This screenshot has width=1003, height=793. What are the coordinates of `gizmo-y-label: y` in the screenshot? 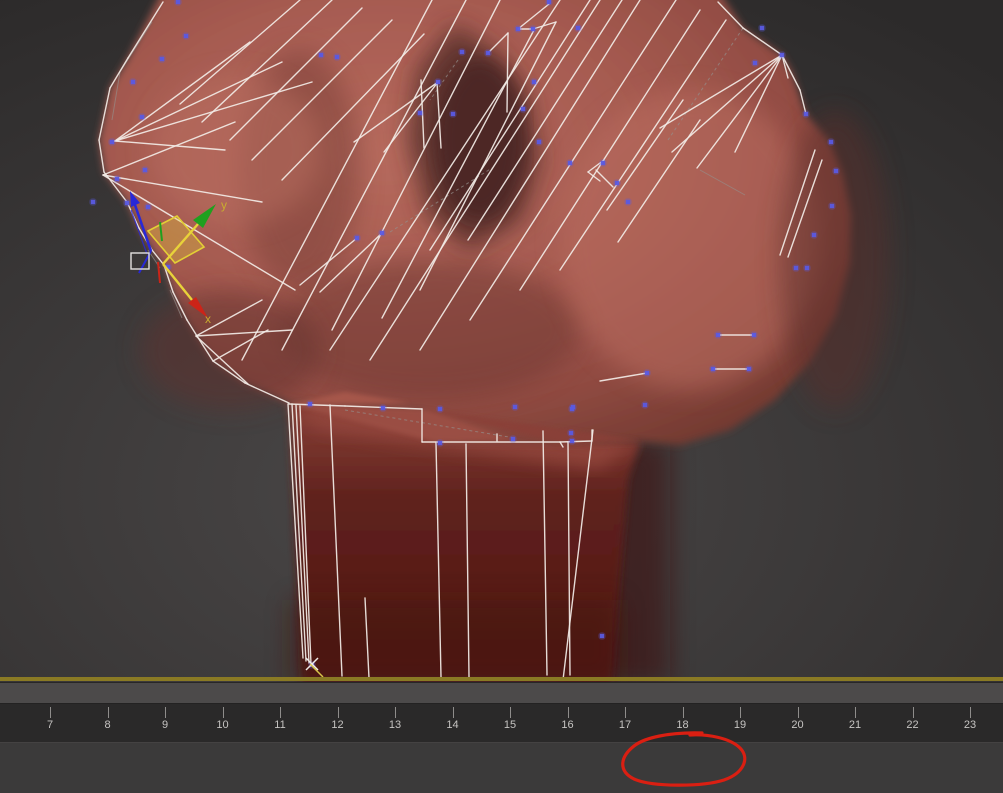 It's located at (224, 205).